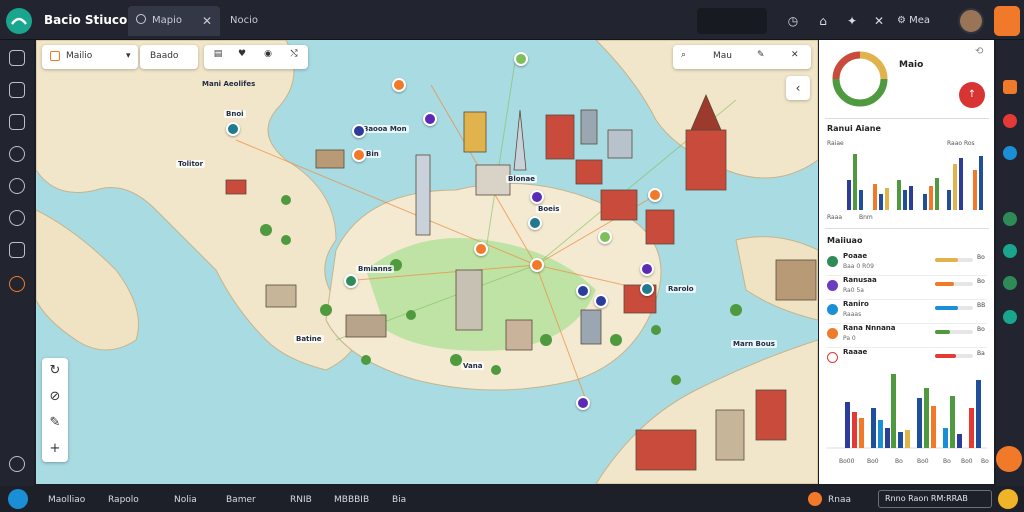 This screenshot has height=512, width=1024. What do you see at coordinates (309, 339) in the screenshot?
I see `map-label: Batine` at bounding box center [309, 339].